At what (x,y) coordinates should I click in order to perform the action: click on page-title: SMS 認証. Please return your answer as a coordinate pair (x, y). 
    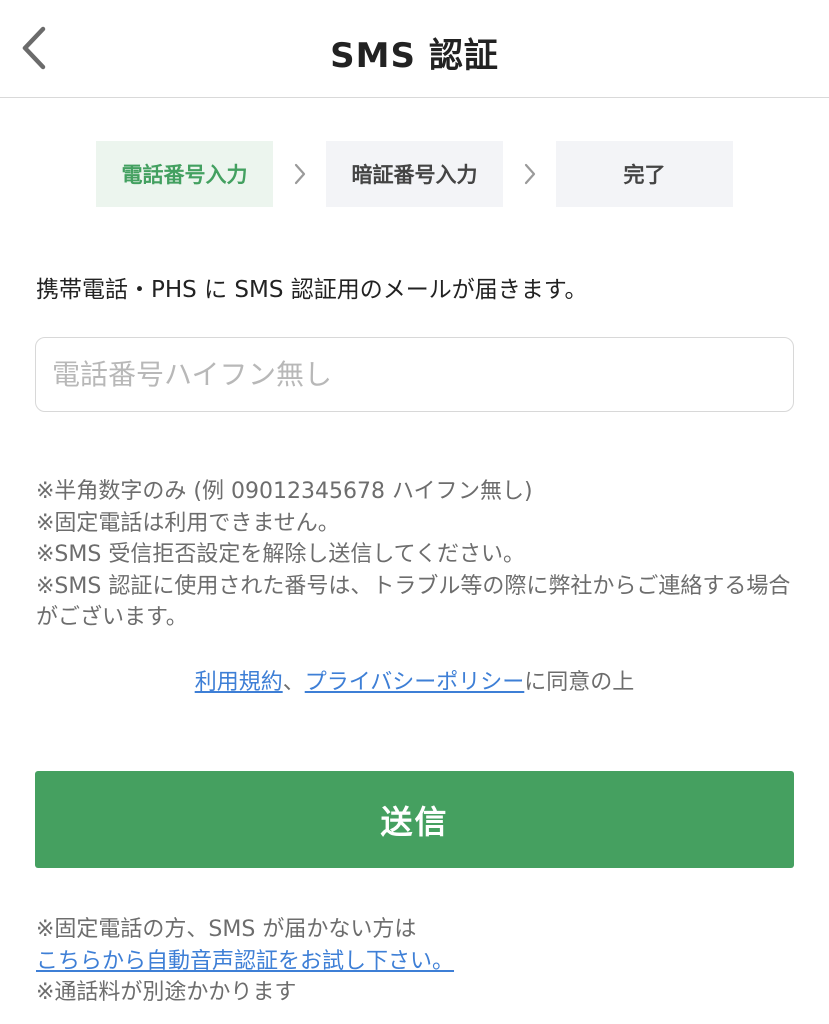
    Looking at the image, I should click on (414, 56).